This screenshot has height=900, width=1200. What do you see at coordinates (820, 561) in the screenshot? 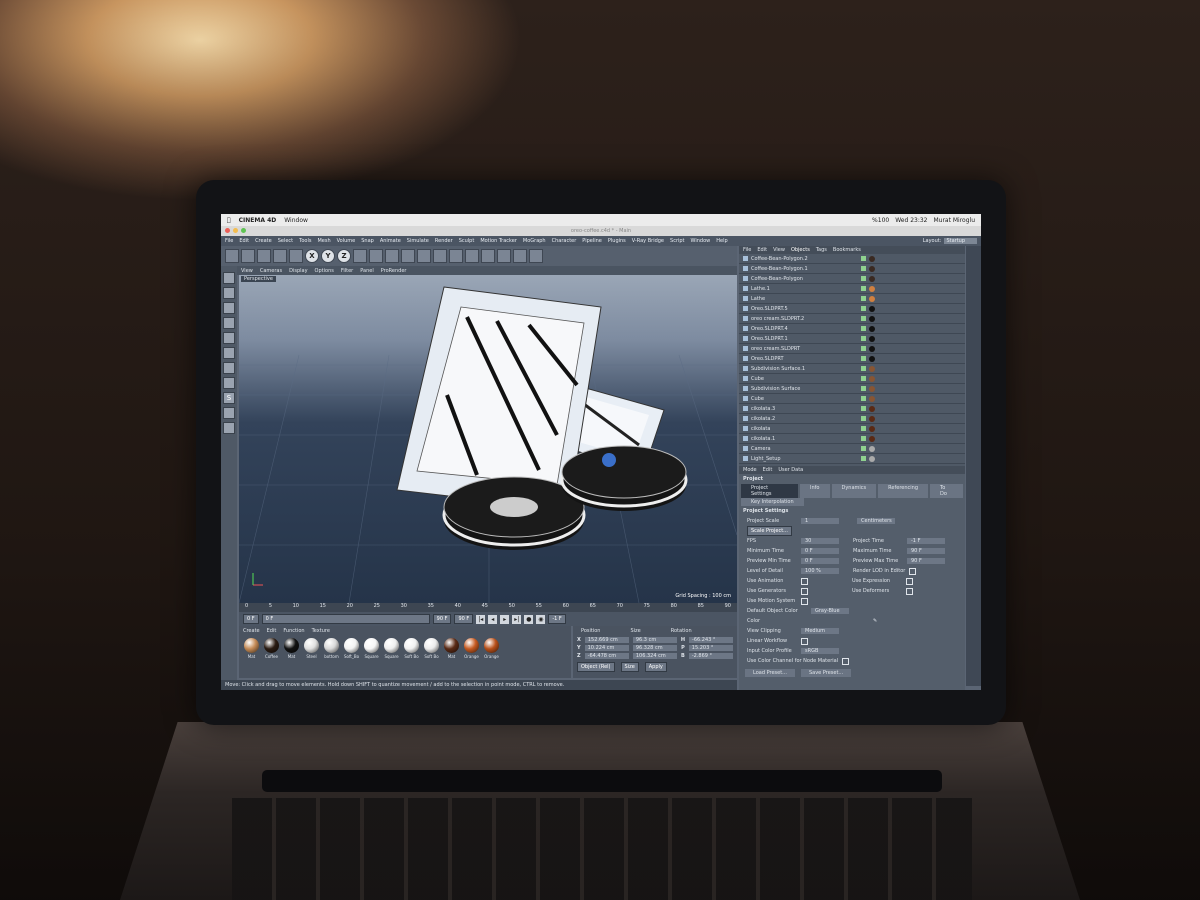
I see `preview-min-value: 0 F` at bounding box center [820, 561].